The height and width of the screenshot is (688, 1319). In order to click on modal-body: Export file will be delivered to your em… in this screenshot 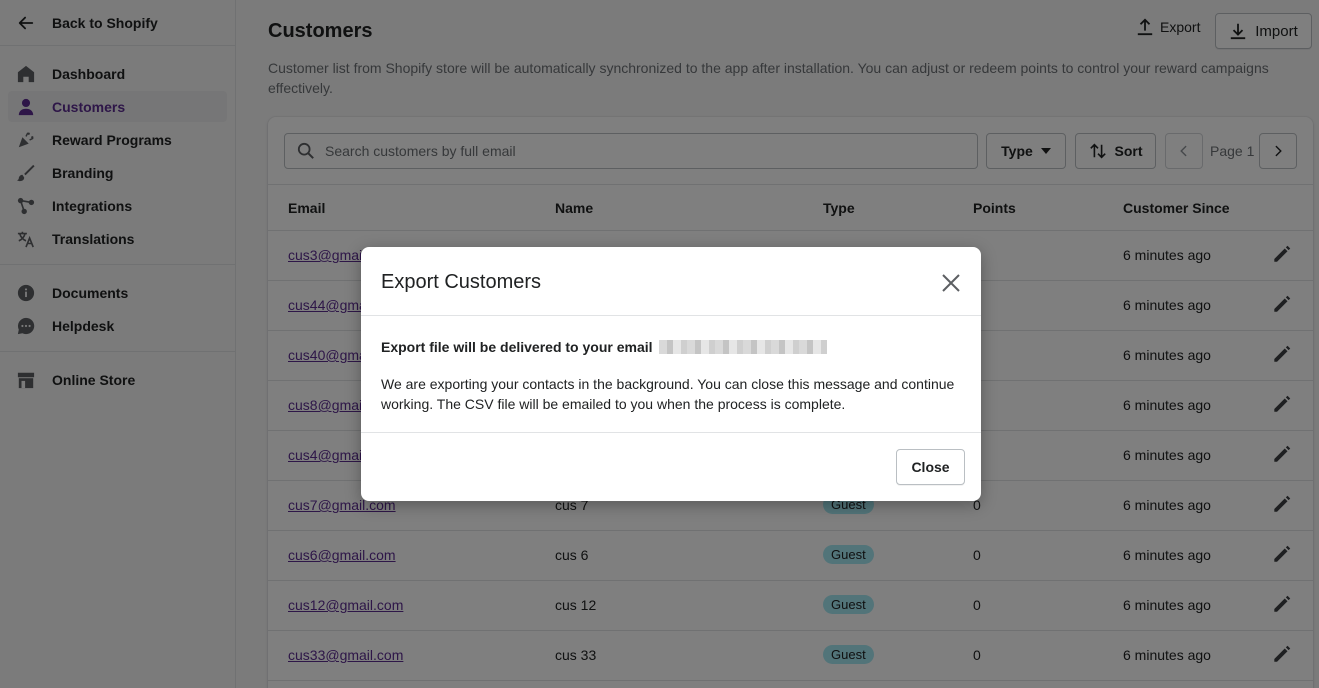, I will do `click(671, 374)`.